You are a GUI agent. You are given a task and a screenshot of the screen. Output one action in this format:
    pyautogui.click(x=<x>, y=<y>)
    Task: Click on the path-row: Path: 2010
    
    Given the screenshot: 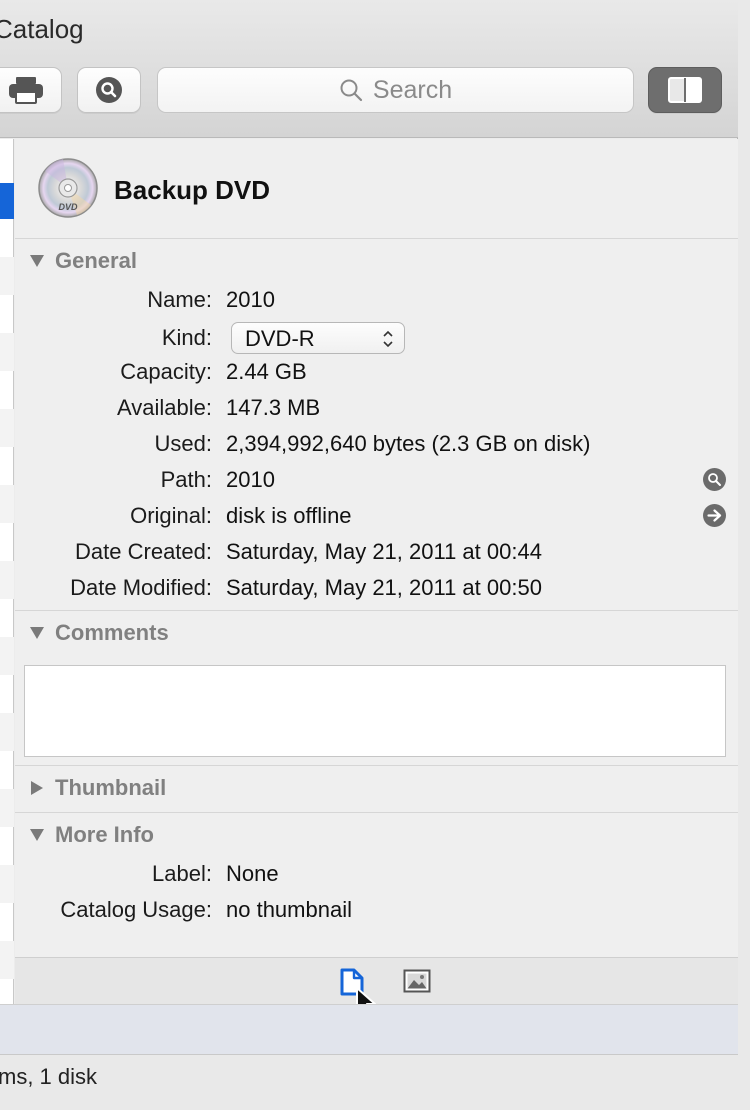 What is the action you would take?
    pyautogui.click(x=376, y=480)
    